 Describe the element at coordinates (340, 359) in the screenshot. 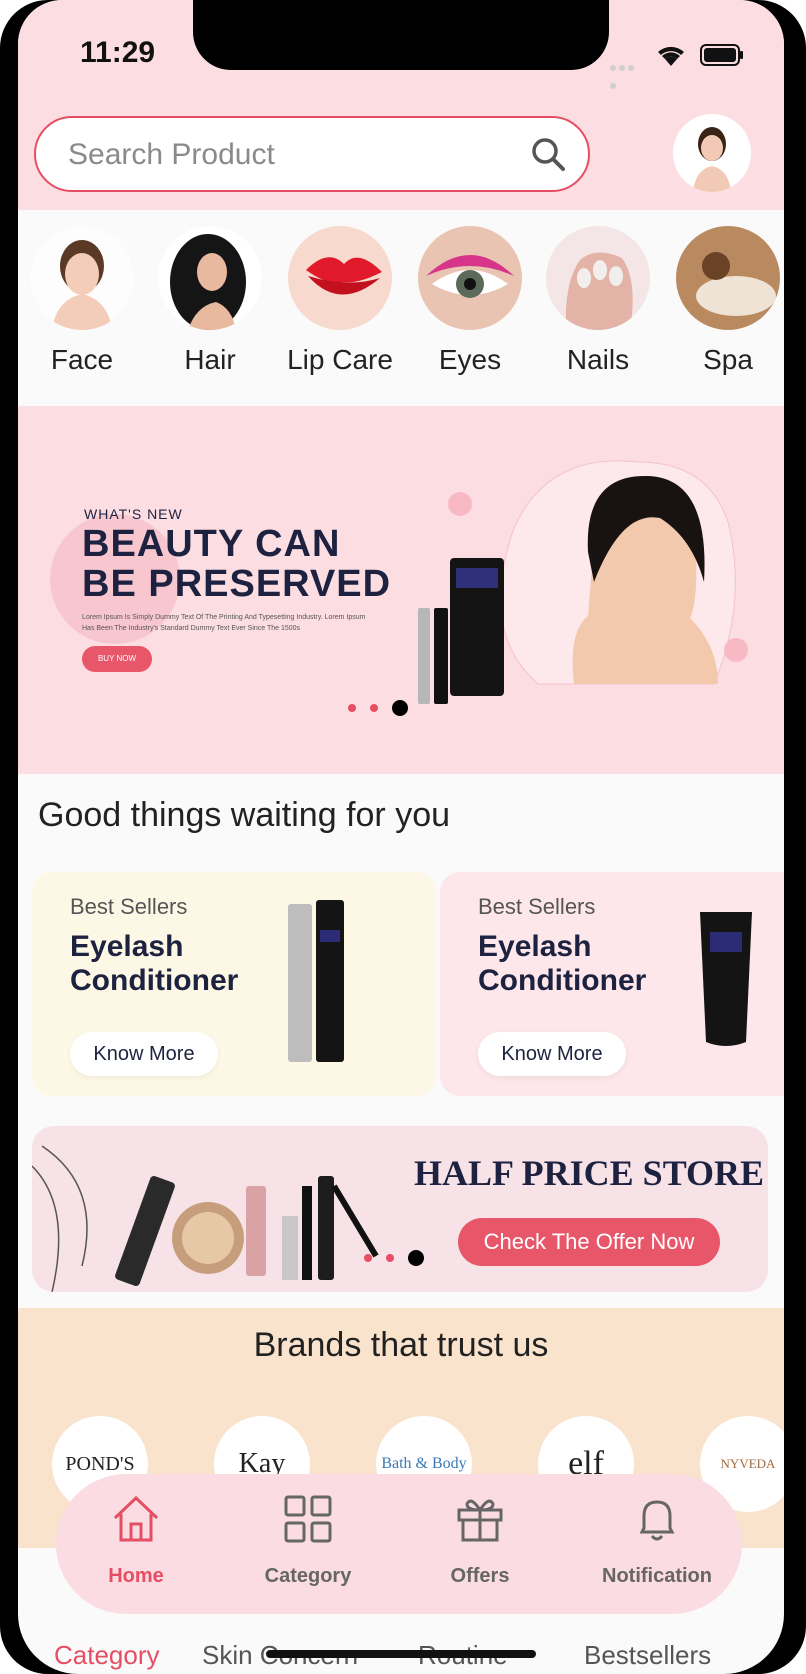

I see `category-label: Lip Care` at that location.